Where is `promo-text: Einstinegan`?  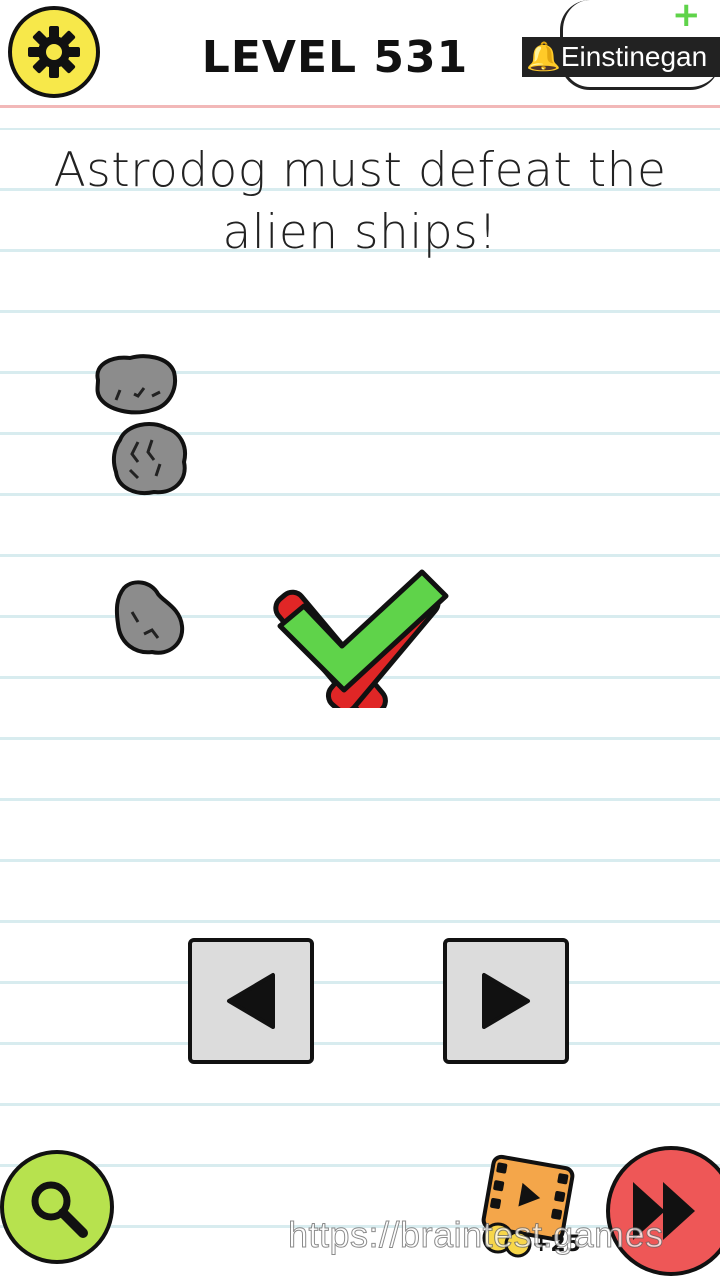 promo-text: Einstinegan is located at coordinates (634, 56).